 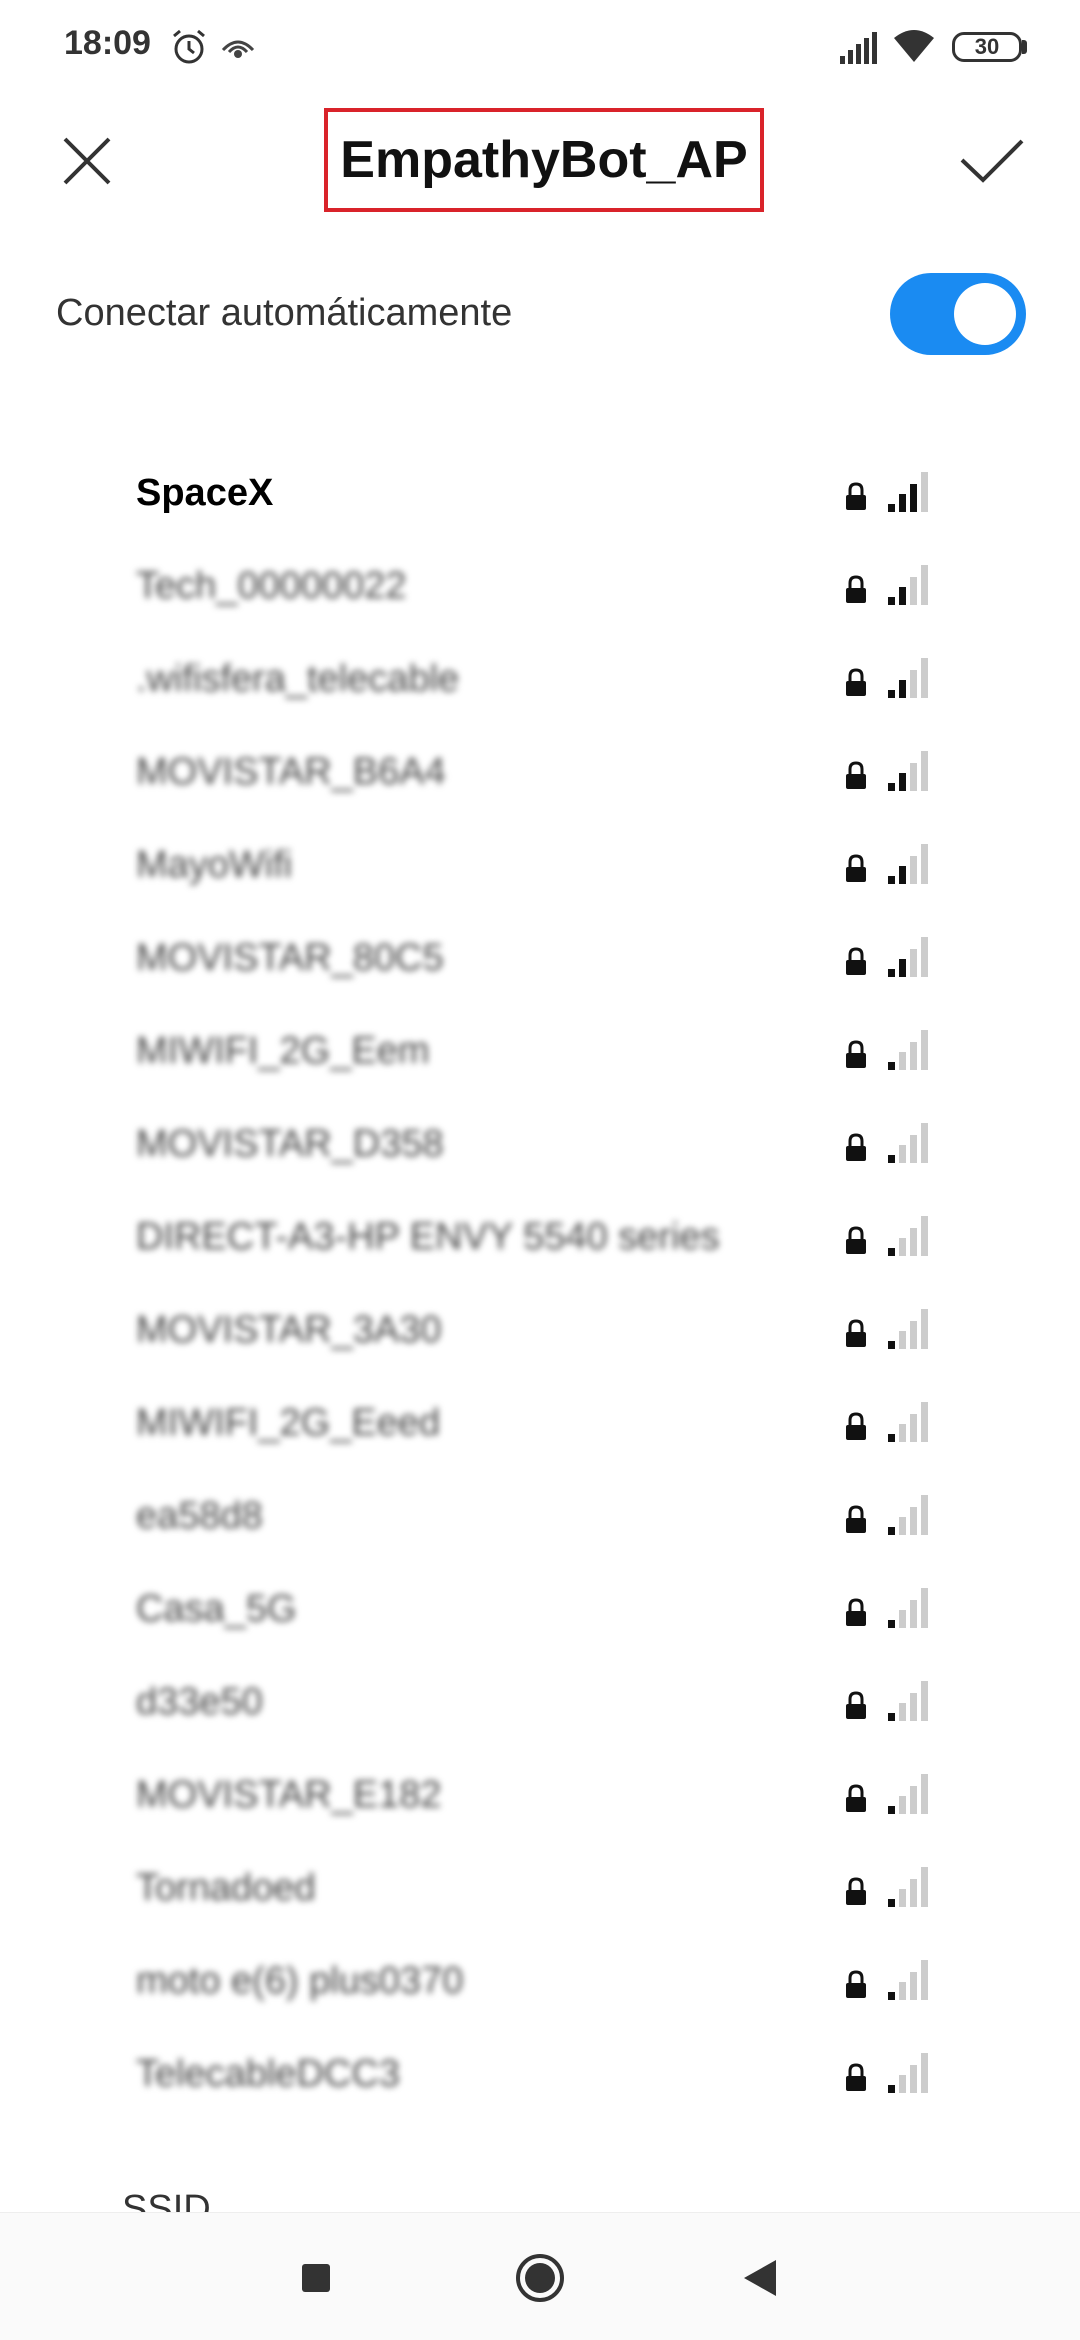 I want to click on square-icon, so click(x=316, y=2278).